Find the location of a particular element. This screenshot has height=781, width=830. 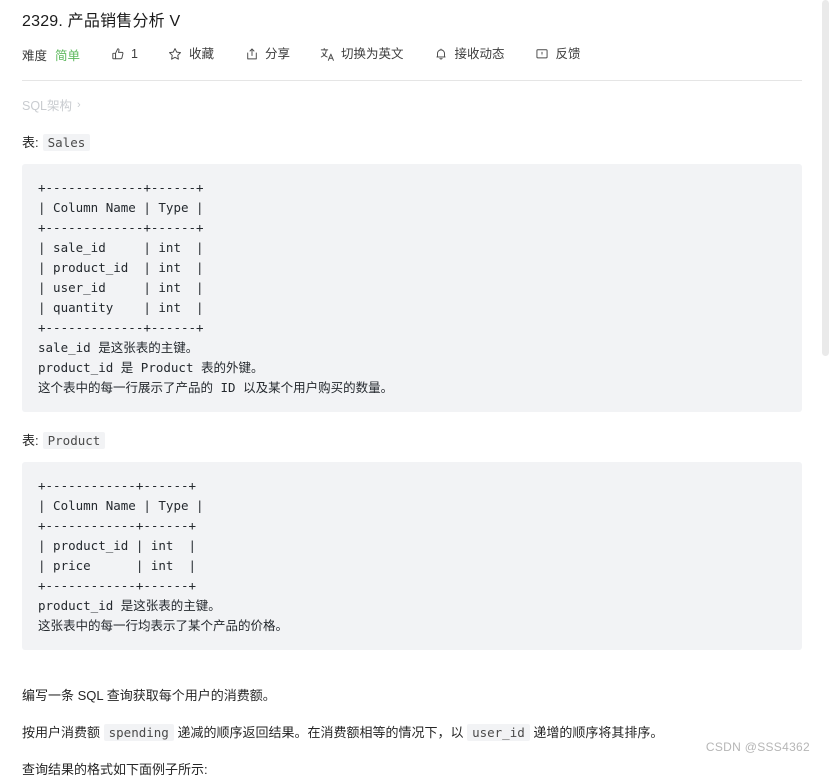

ordering-text-c: 递增的顺序将其排序。 is located at coordinates (596, 732).